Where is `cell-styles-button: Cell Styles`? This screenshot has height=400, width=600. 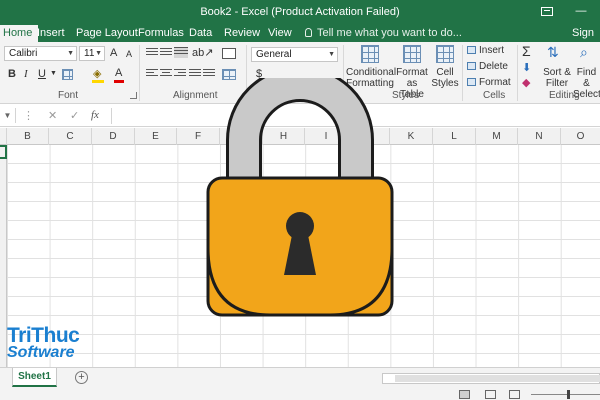 cell-styles-button: Cell Styles is located at coordinates (445, 78).